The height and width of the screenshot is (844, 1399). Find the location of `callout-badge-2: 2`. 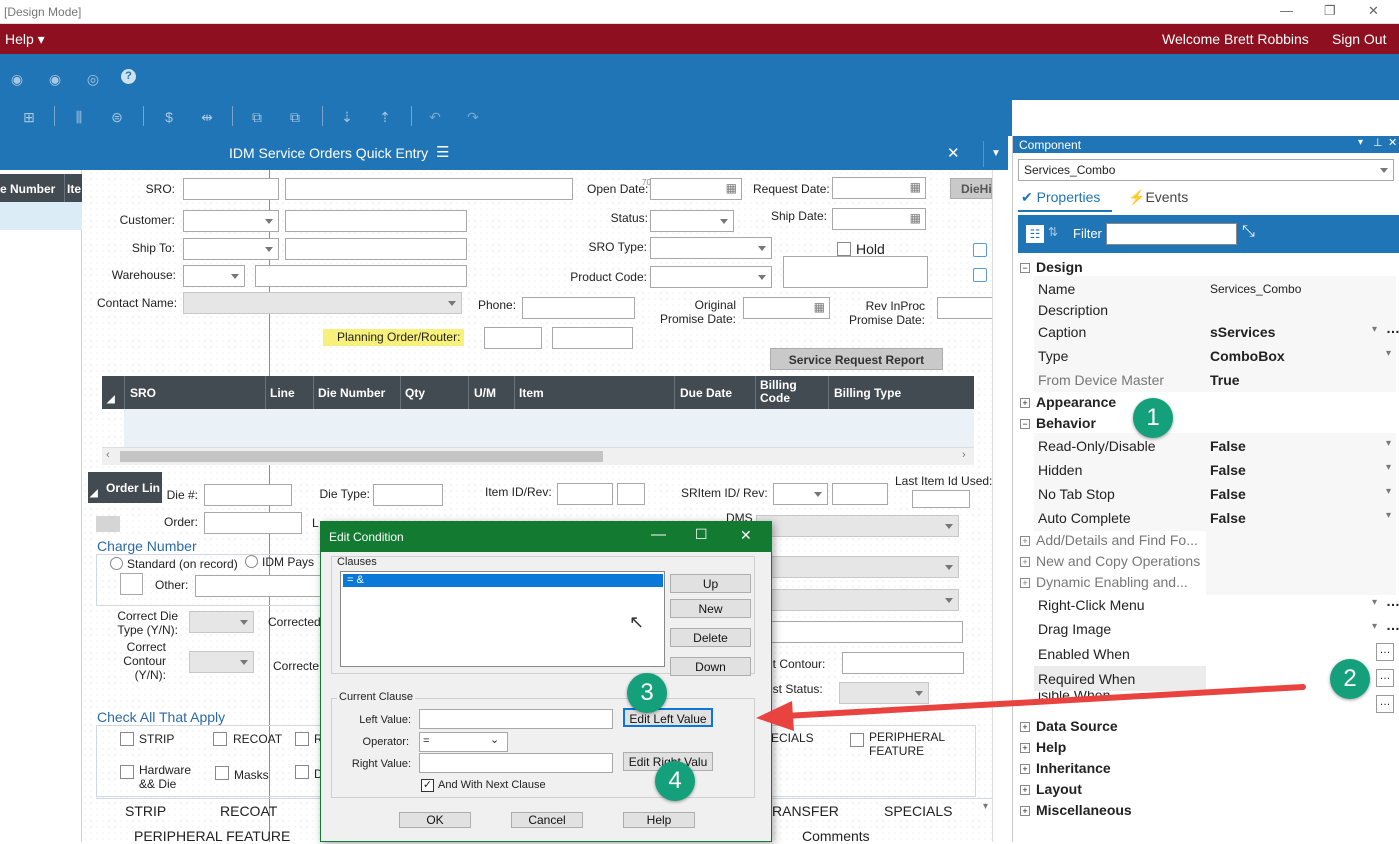

callout-badge-2: 2 is located at coordinates (1350, 679).